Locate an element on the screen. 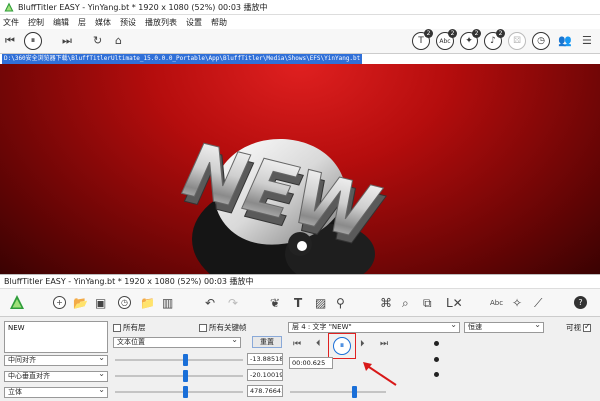  all-keyframes-checkbox: 所有关键帧 is located at coordinates (223, 327).